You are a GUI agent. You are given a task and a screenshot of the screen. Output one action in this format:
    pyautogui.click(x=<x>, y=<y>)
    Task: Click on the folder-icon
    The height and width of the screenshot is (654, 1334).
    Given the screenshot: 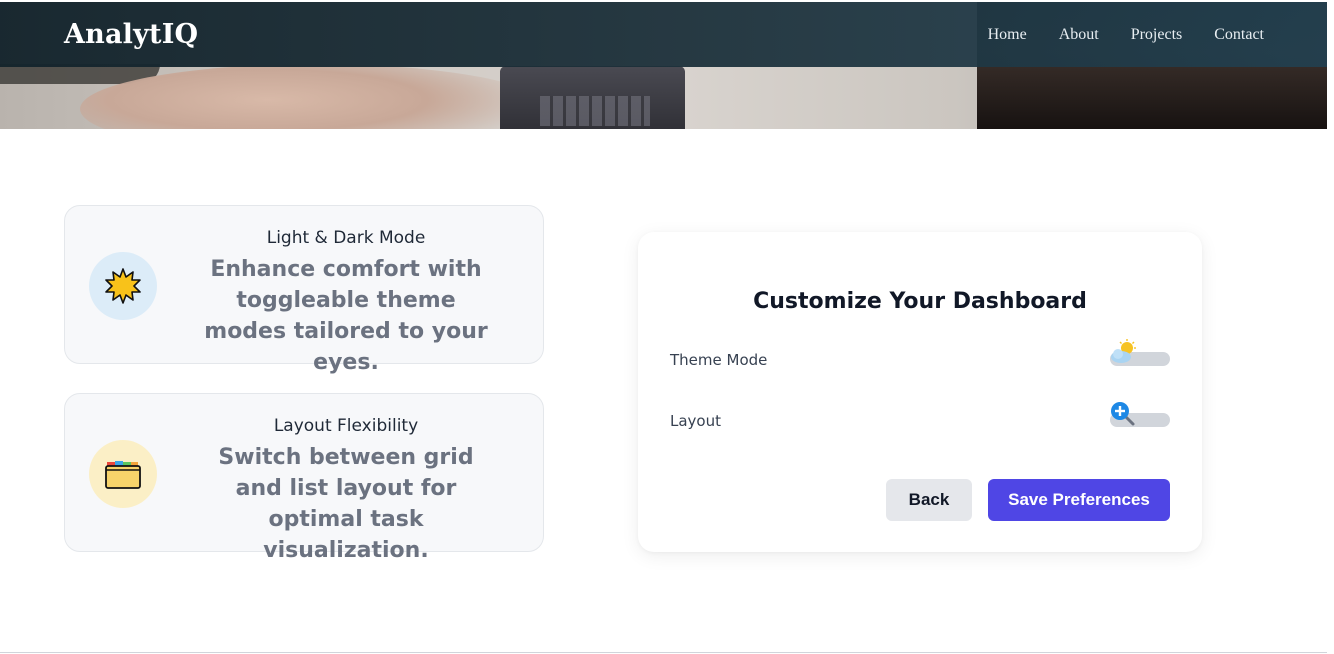 What is the action you would take?
    pyautogui.click(x=123, y=475)
    